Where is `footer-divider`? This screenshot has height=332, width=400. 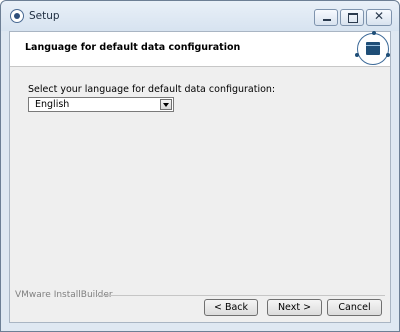 footer-divider is located at coordinates (241, 295).